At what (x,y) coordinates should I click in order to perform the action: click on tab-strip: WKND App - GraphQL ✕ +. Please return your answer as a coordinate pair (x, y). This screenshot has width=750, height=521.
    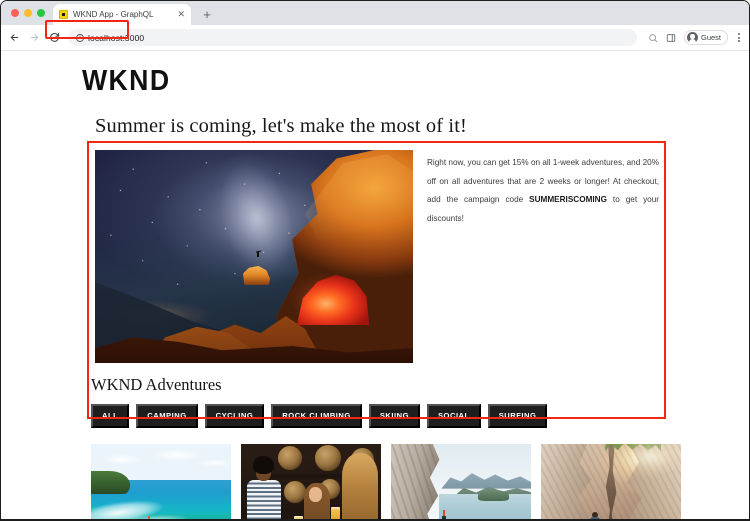
    Looking at the image, I should click on (375, 13).